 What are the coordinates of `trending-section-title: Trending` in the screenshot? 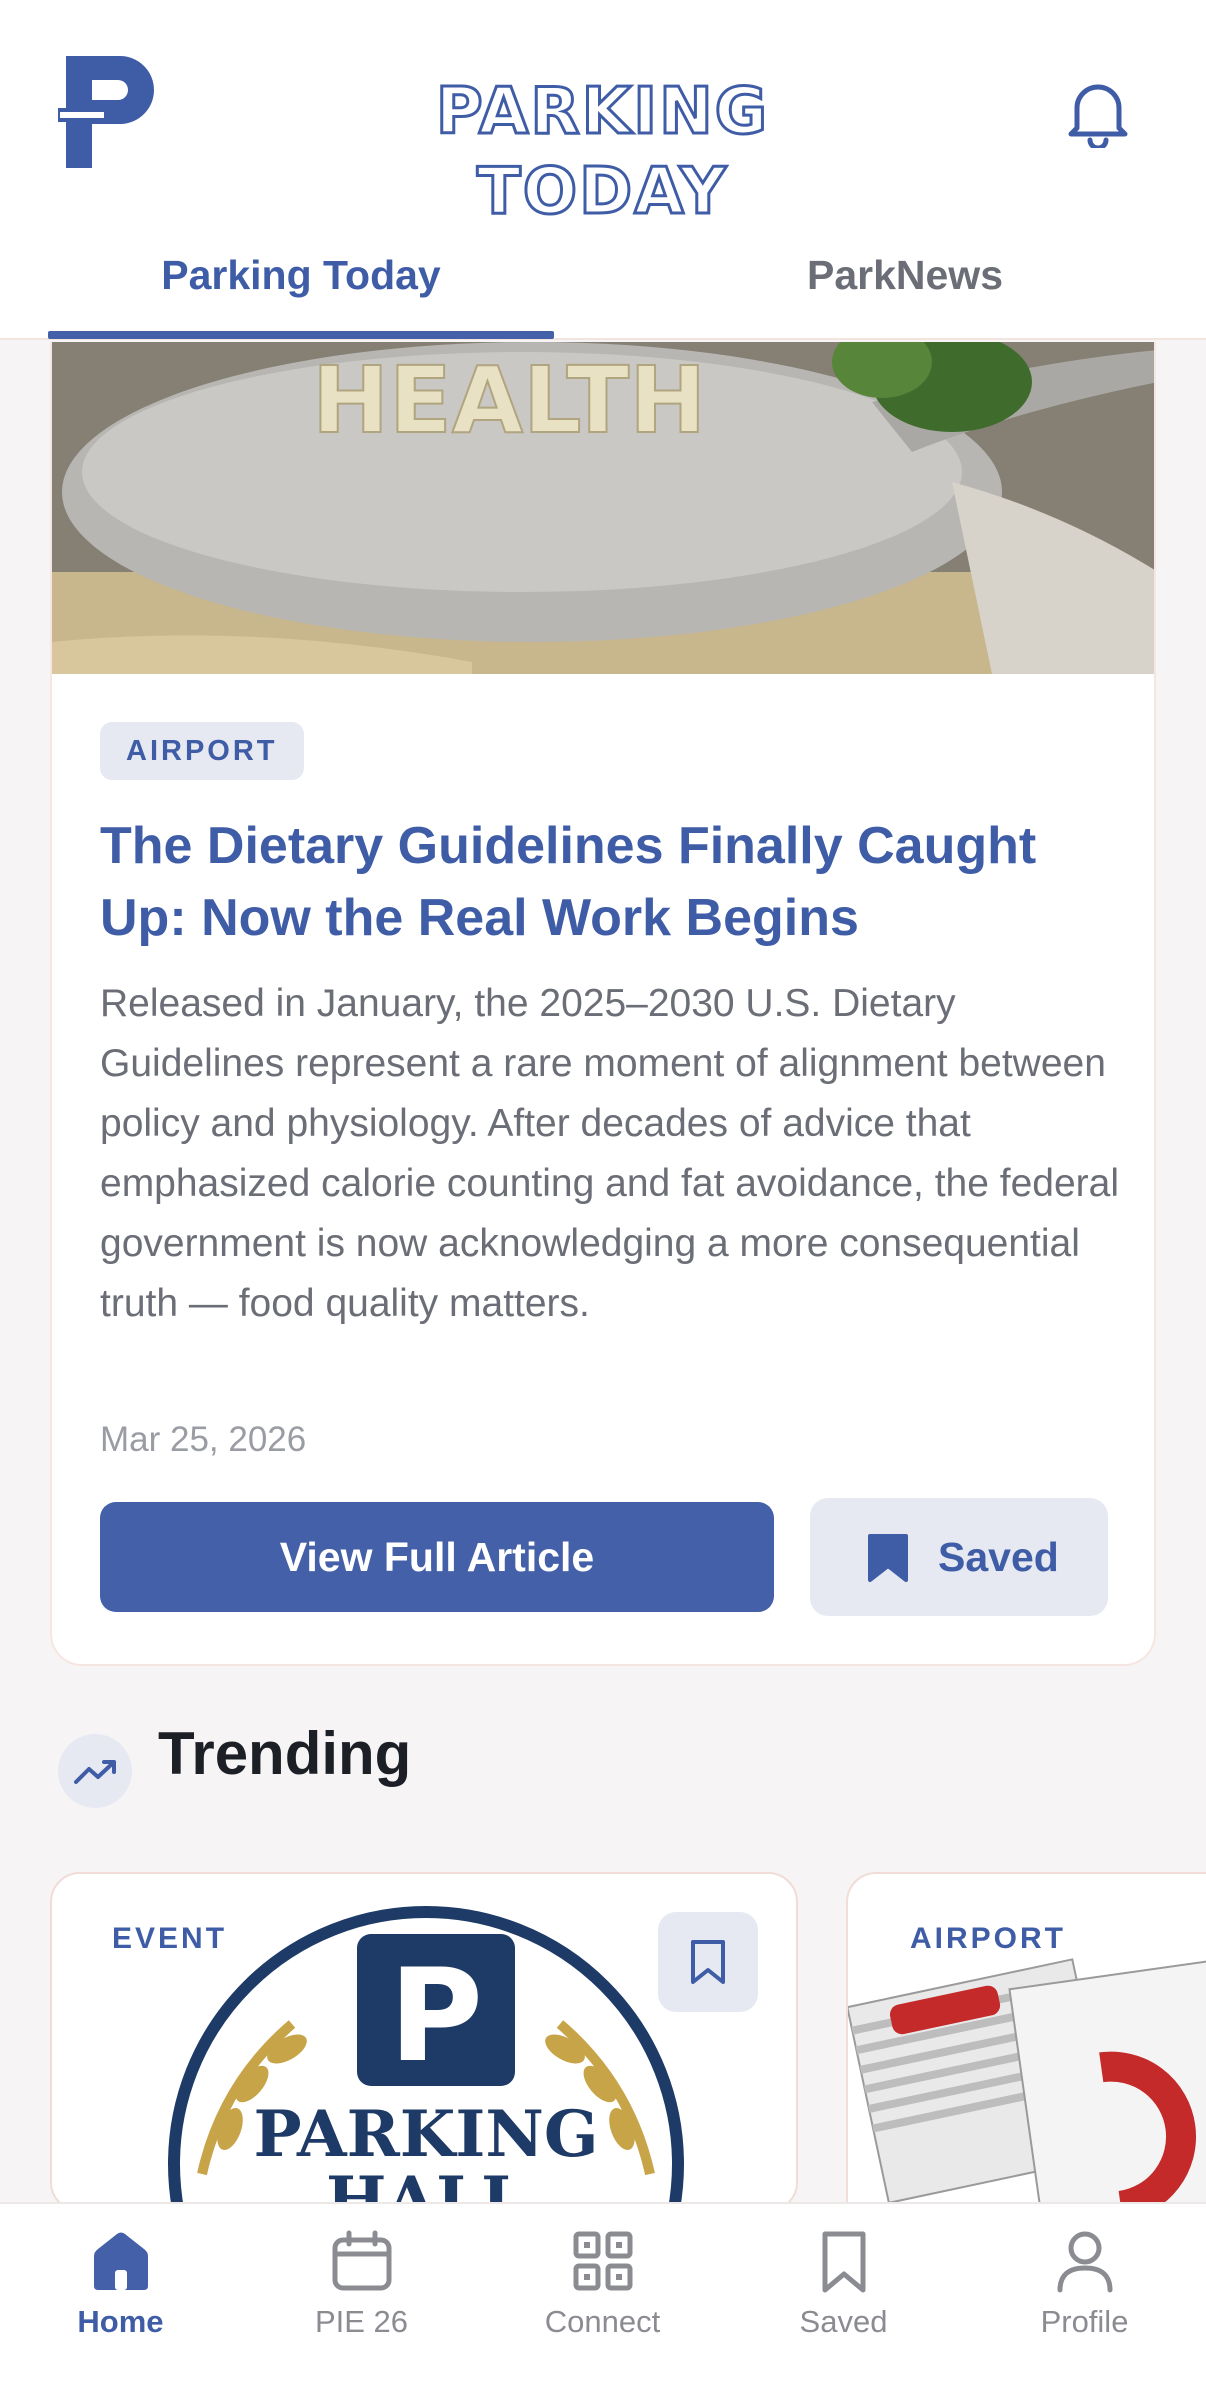 It's located at (285, 1753).